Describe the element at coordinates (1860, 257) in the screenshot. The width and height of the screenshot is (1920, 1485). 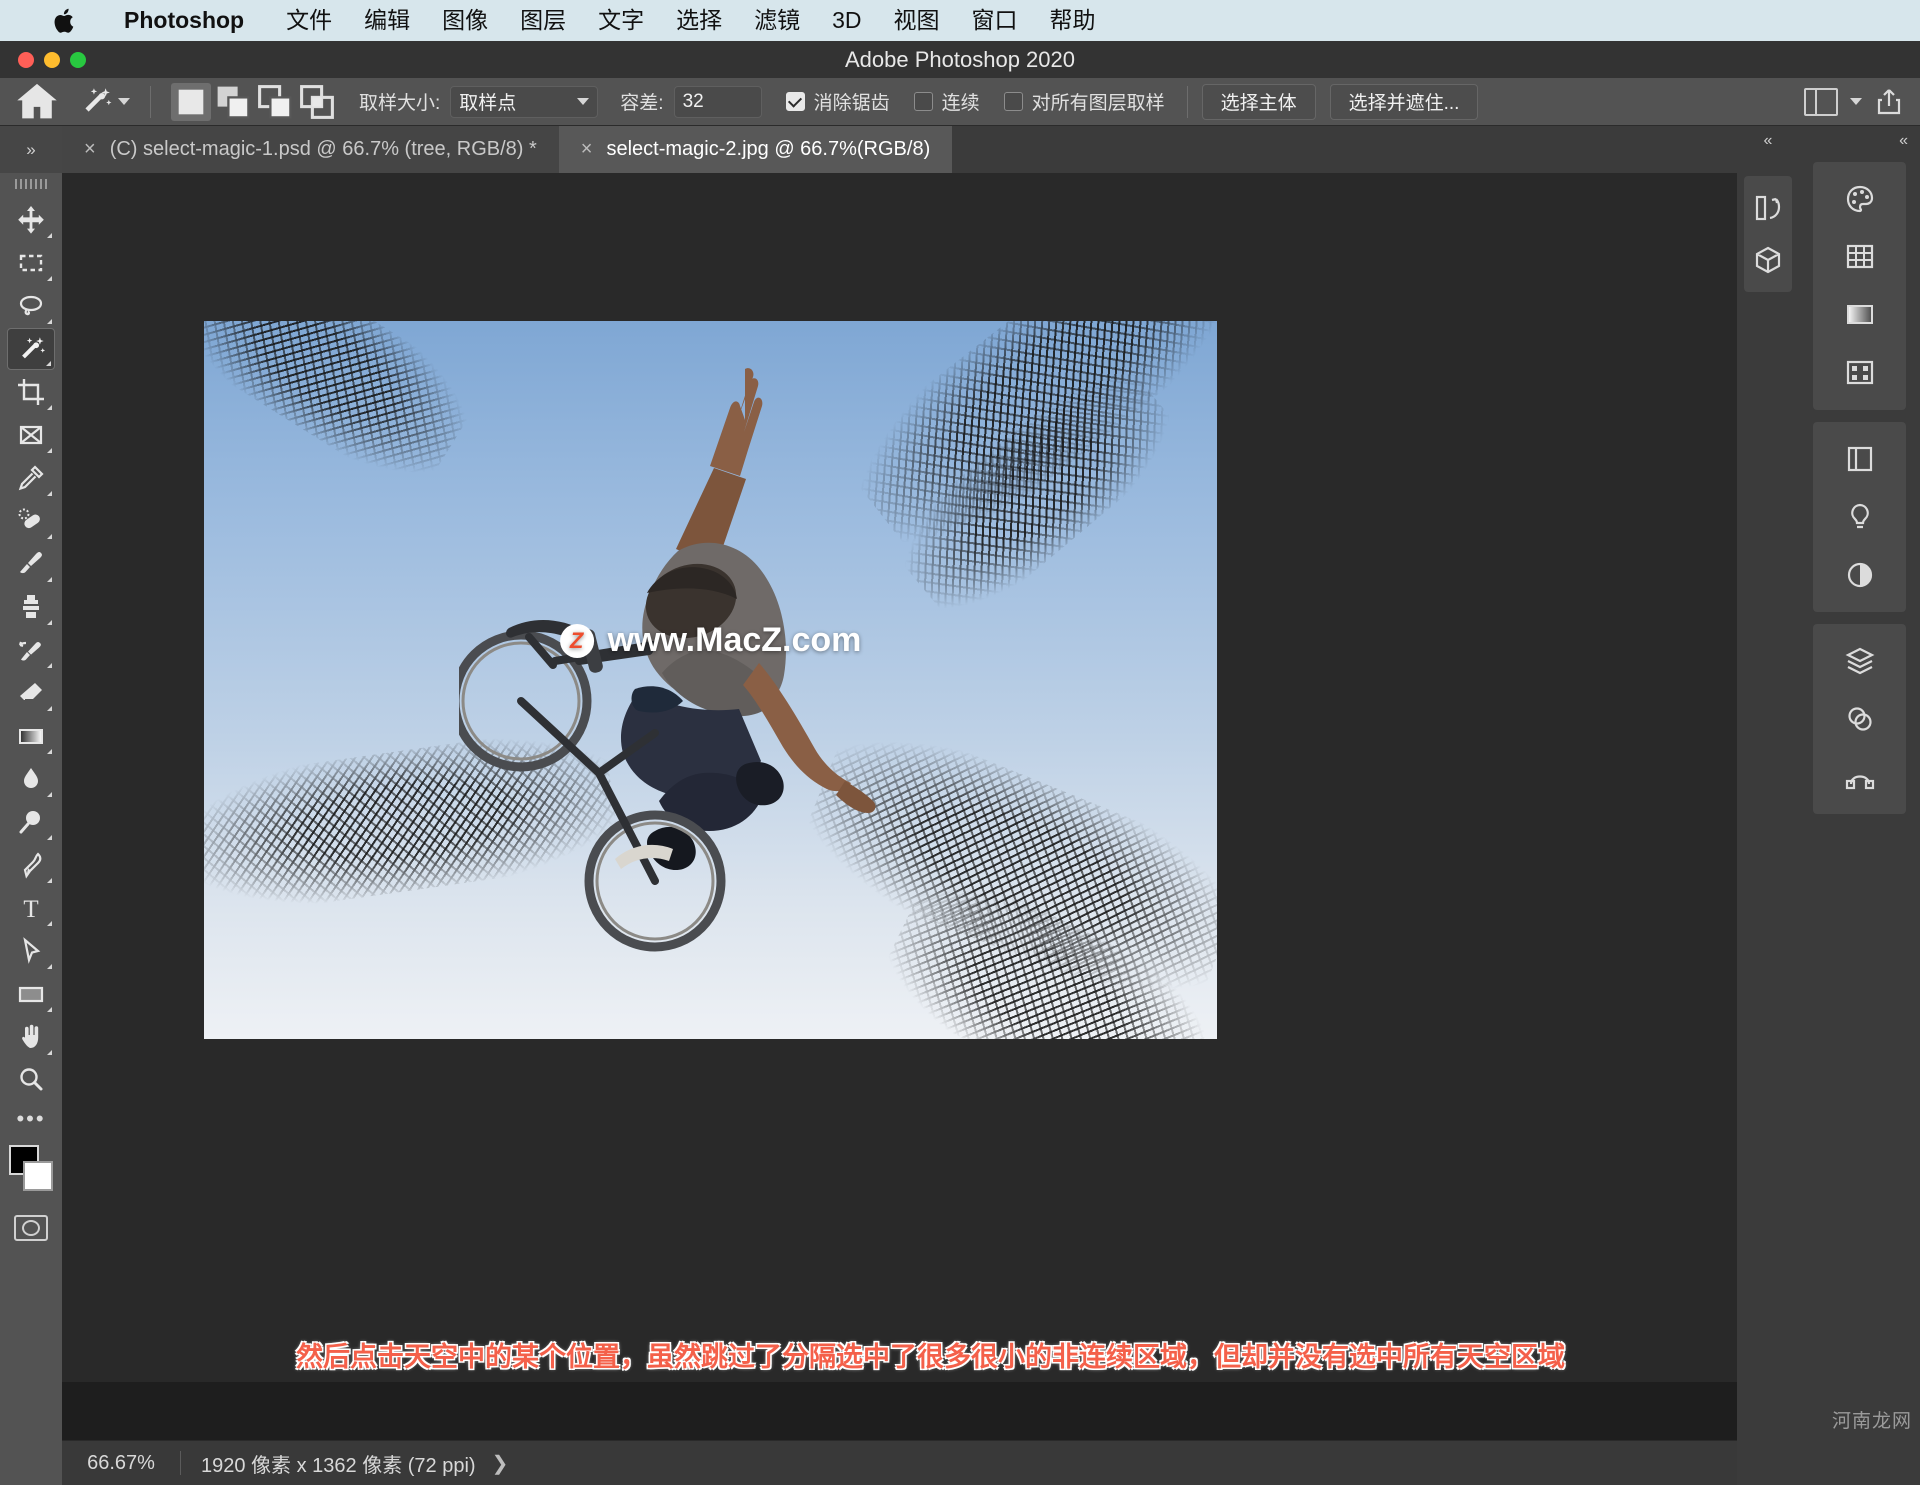
I see `panel-swatches` at that location.